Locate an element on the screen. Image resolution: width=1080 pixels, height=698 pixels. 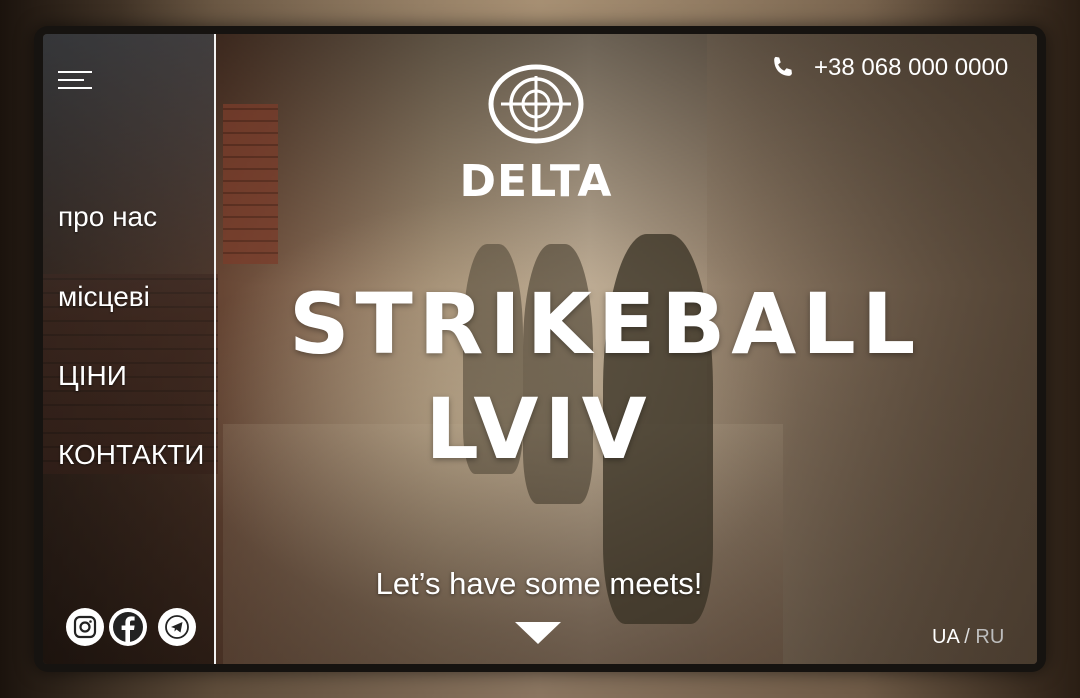
crosshair-icon is located at coordinates (536, 104).